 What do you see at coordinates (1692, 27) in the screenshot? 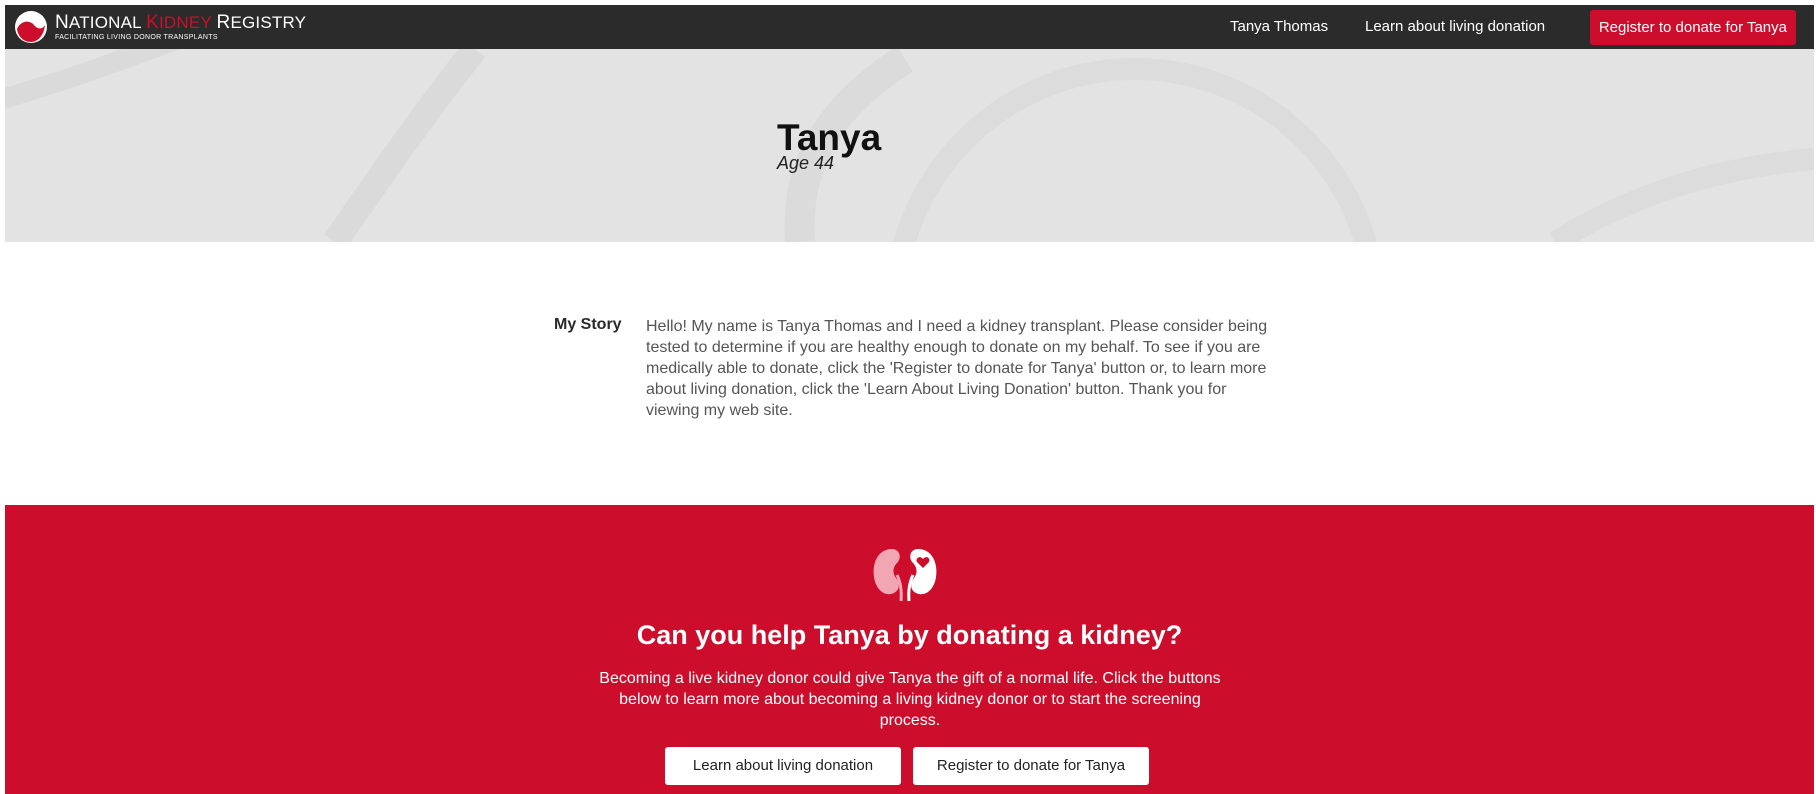
I see `nav-register-button: Register to donate for Tanya` at bounding box center [1692, 27].